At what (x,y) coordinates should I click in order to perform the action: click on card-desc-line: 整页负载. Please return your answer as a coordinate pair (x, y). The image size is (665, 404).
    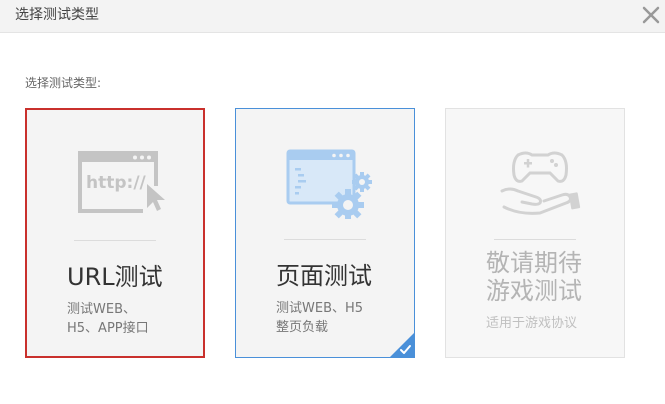
    Looking at the image, I should click on (302, 327).